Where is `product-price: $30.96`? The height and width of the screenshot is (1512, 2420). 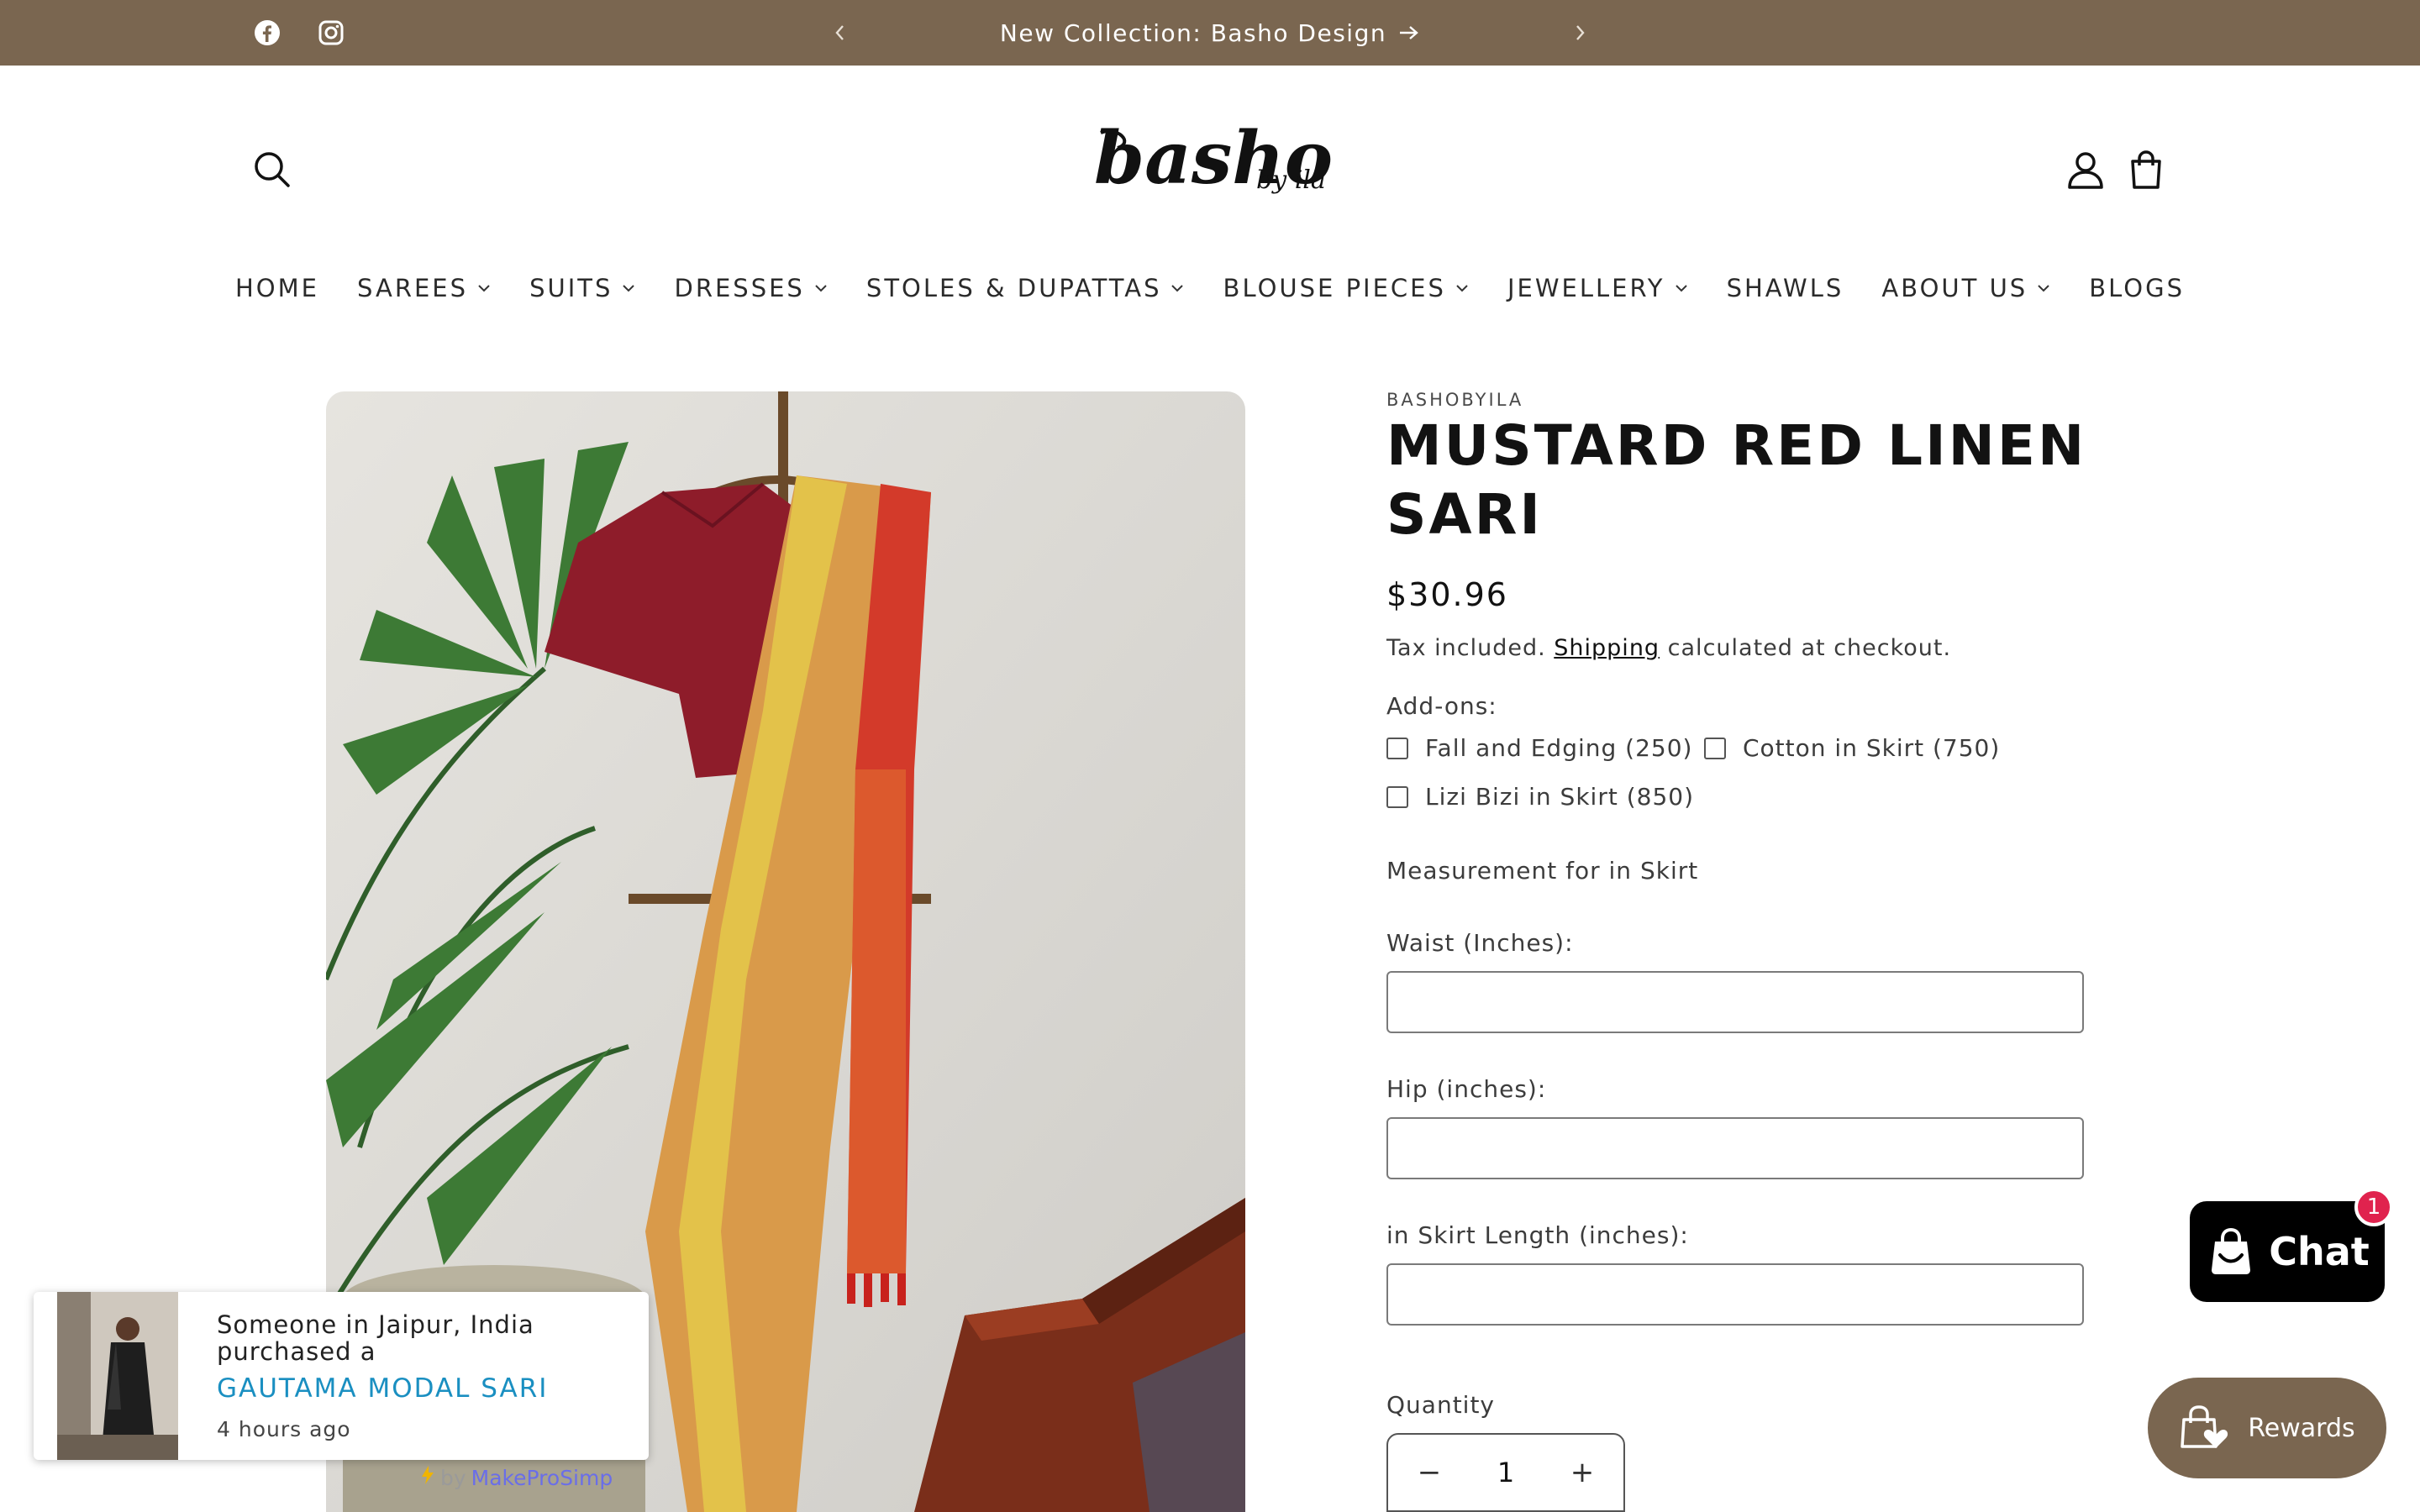 product-price: $30.96 is located at coordinates (1447, 594).